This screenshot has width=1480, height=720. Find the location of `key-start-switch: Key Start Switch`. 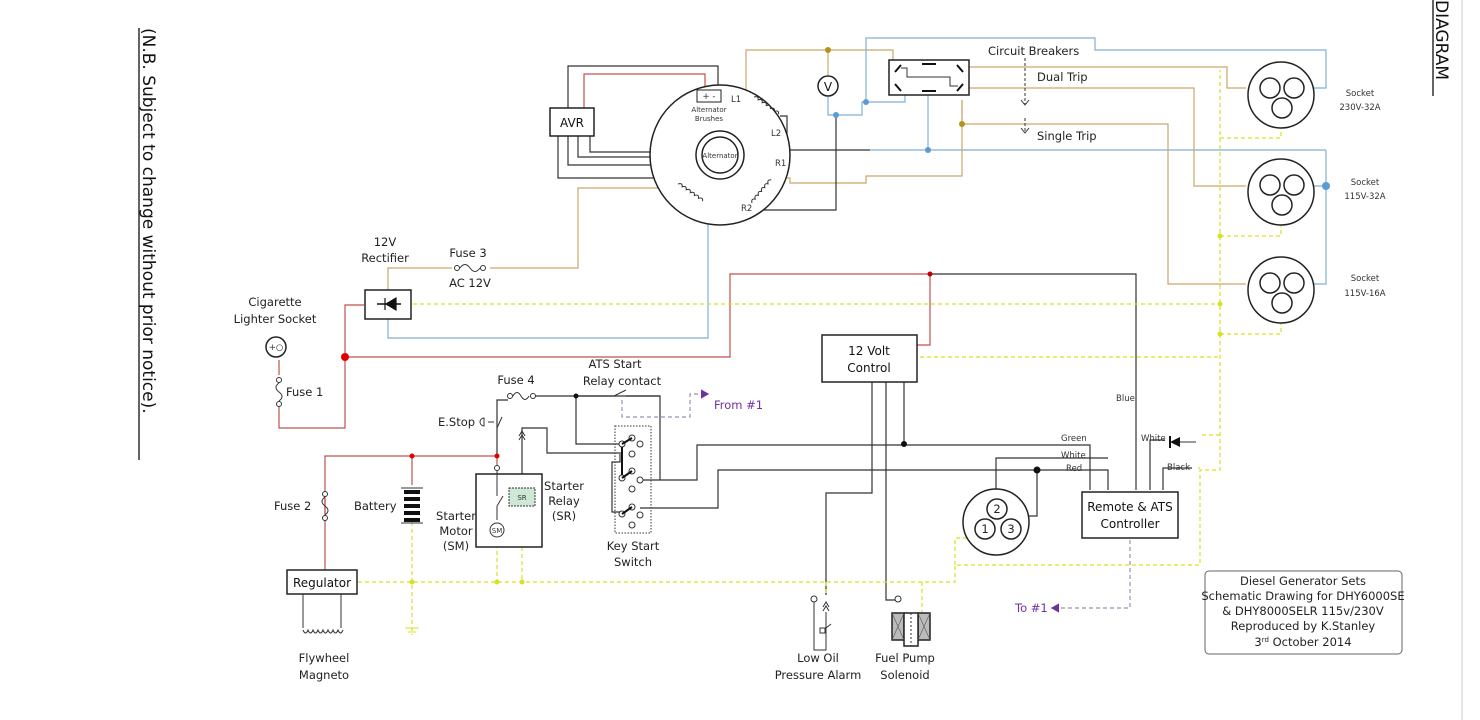

key-start-switch: Key Start Switch is located at coordinates (633, 497).